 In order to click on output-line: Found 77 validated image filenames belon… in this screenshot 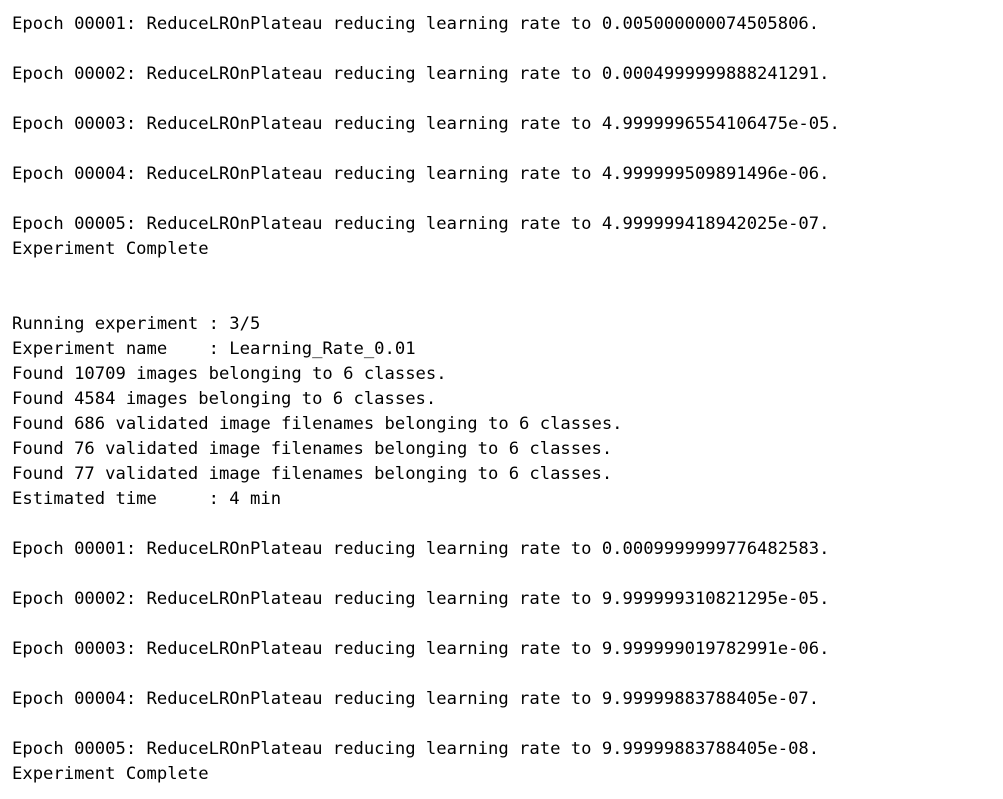, I will do `click(312, 474)`.